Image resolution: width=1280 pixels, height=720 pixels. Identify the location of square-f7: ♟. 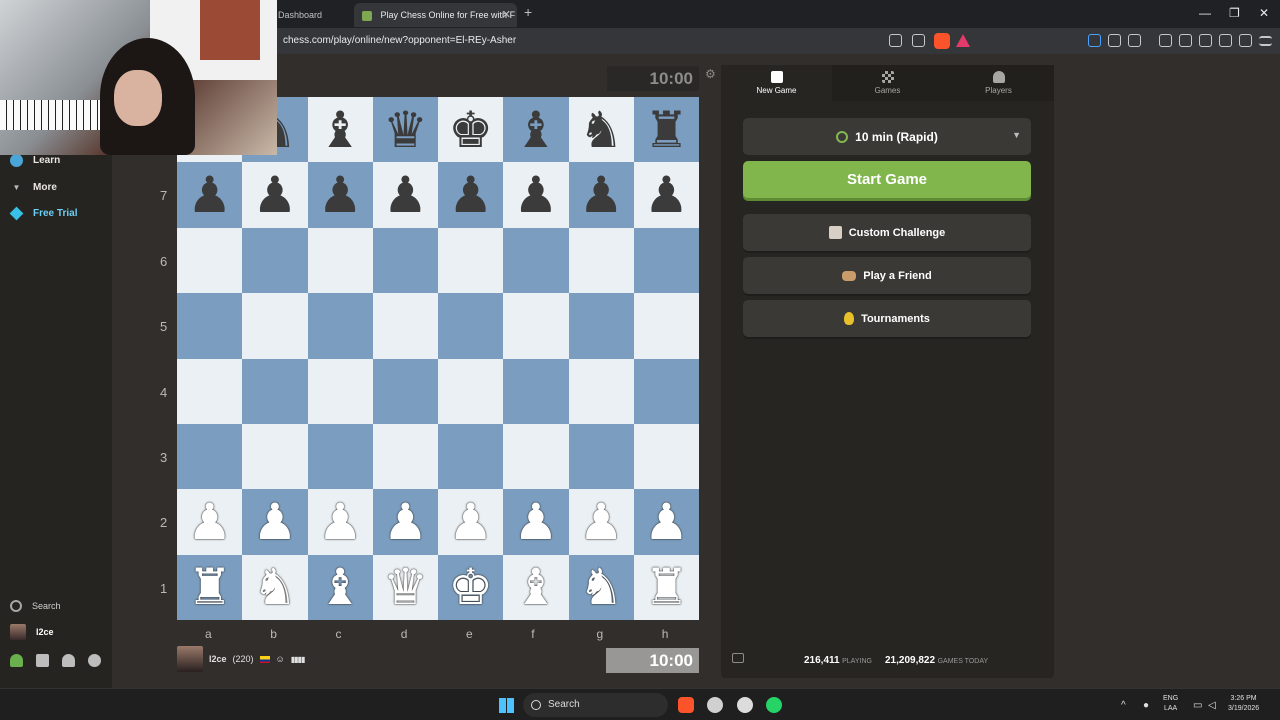
(536, 195).